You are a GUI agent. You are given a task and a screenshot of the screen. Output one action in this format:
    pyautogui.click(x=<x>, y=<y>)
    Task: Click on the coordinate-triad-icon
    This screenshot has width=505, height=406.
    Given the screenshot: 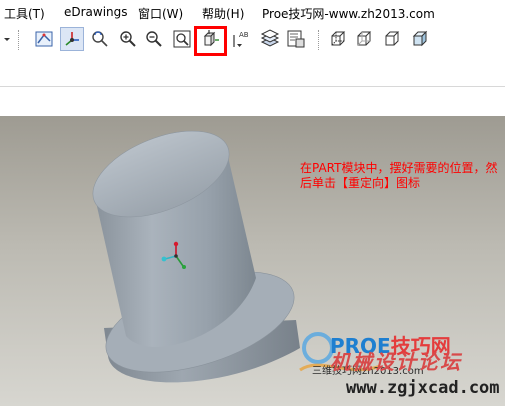 What is the action you would take?
    pyautogui.click(x=72, y=39)
    